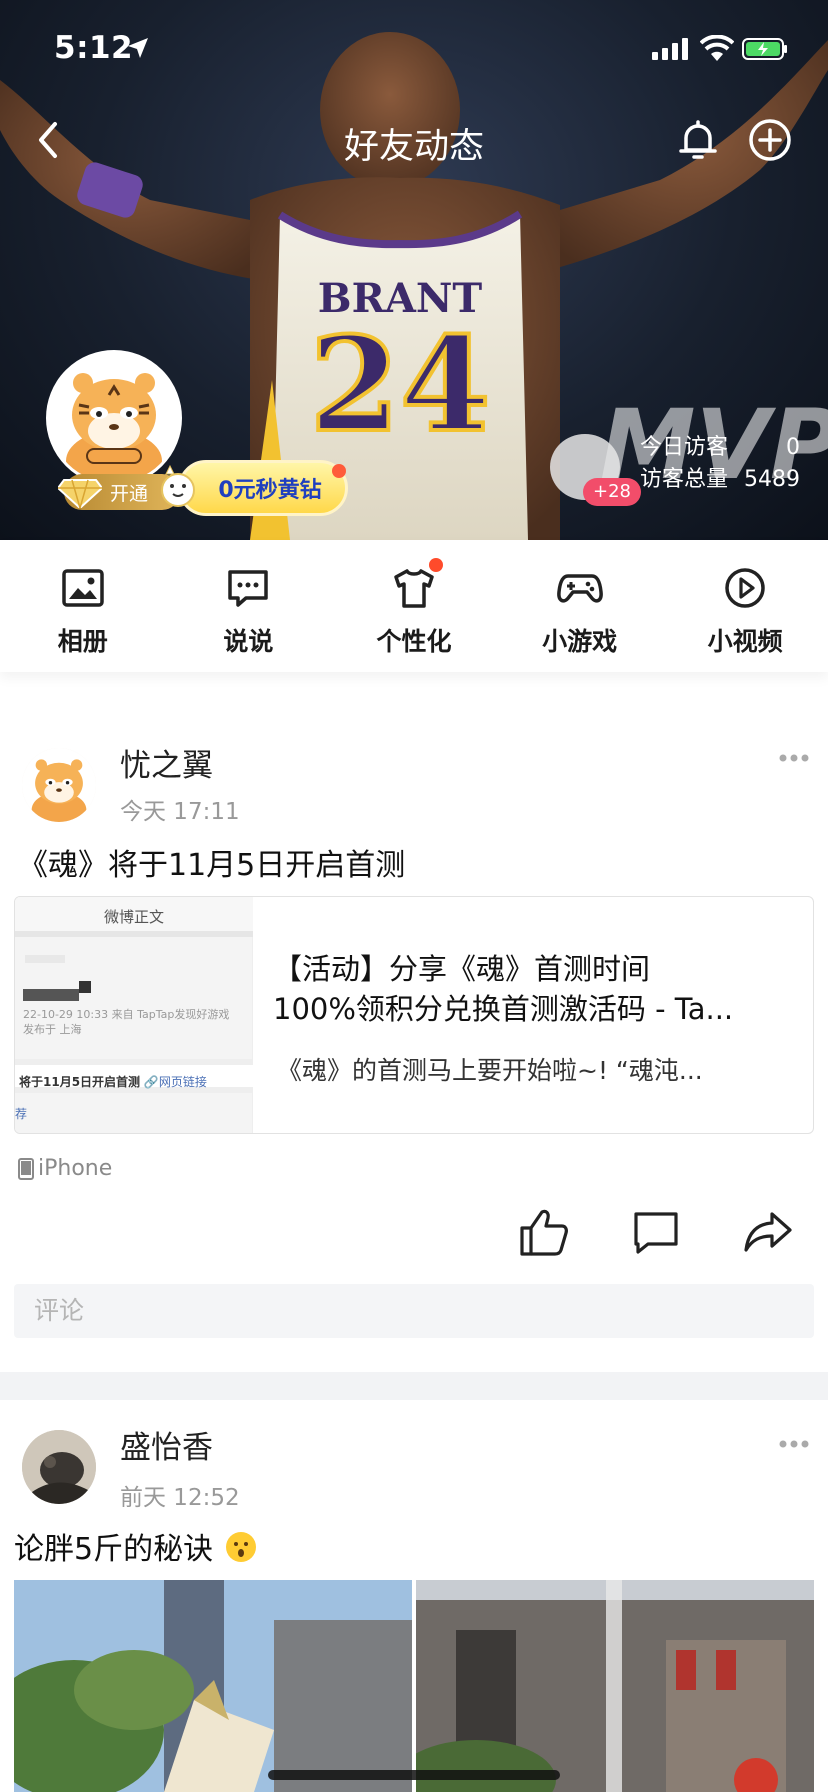 The width and height of the screenshot is (828, 1792). I want to click on add-post-button, so click(770, 140).